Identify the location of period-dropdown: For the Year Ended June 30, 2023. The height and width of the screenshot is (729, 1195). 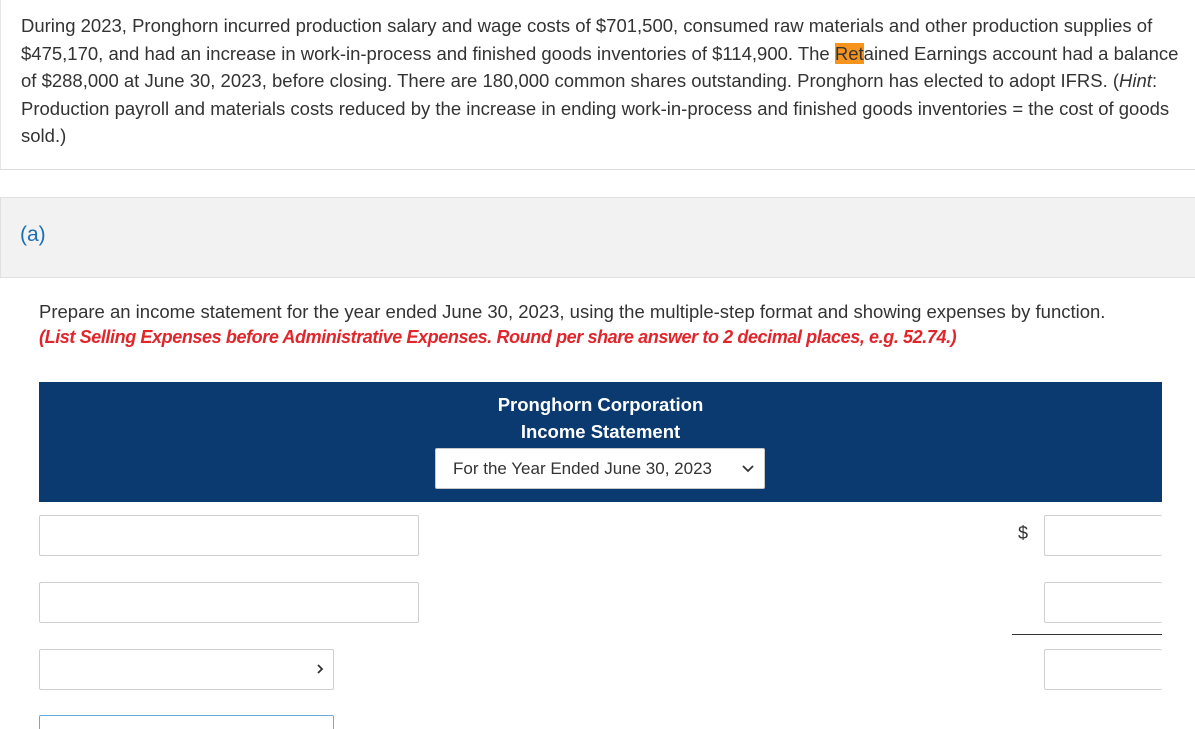
(600, 468).